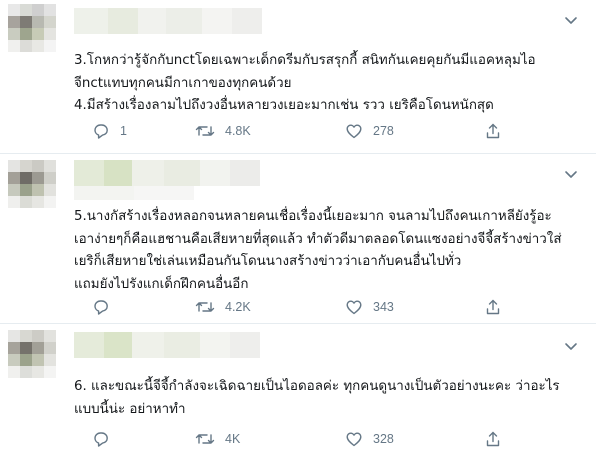 The image size is (596, 457). Describe the element at coordinates (369, 307) in the screenshot. I see `like-button: 343` at that location.